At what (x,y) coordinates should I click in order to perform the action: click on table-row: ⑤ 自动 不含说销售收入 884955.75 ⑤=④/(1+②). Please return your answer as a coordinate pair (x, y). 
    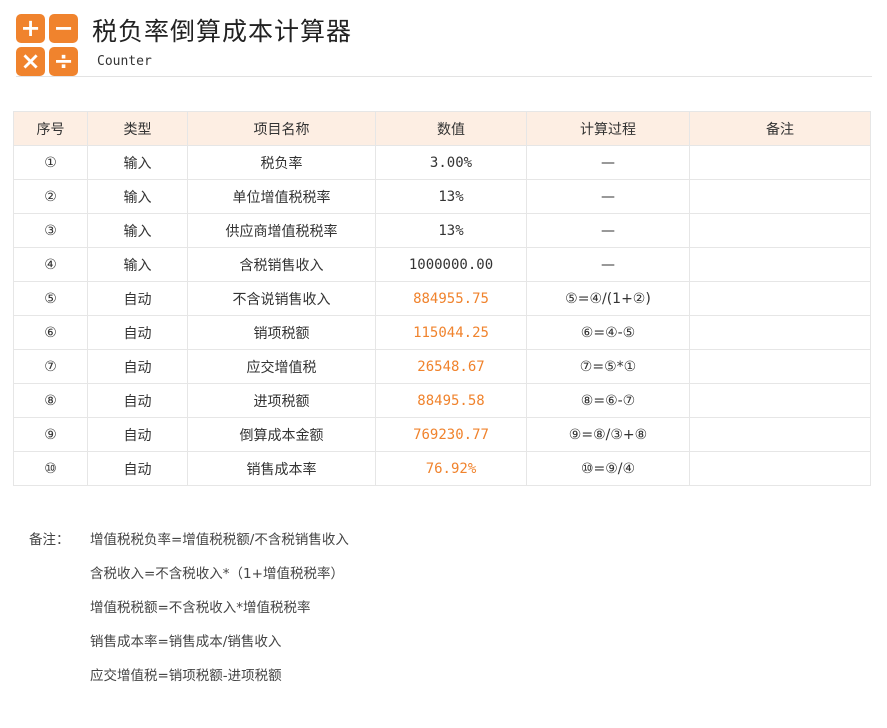
    Looking at the image, I should click on (442, 298).